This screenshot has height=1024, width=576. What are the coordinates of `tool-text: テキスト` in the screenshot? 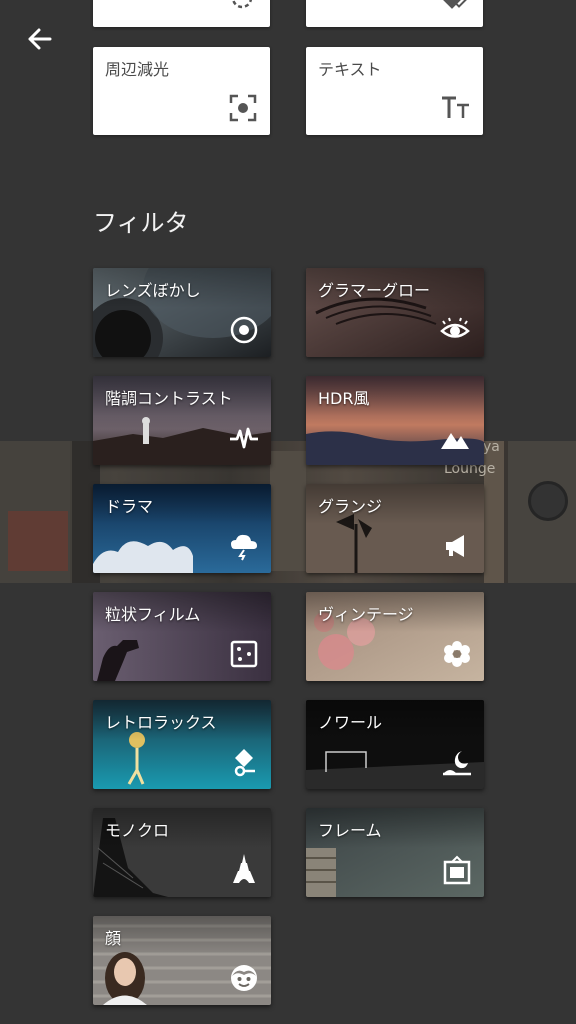 It's located at (394, 91).